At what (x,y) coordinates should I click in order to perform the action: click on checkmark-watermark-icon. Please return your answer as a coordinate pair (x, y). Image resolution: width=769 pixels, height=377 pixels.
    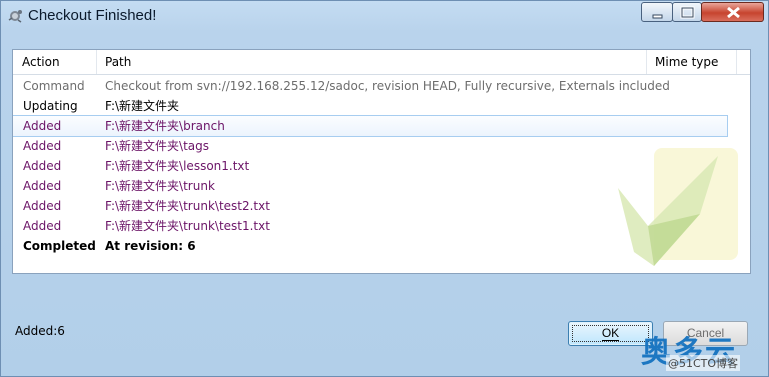
    Looking at the image, I should click on (678, 207).